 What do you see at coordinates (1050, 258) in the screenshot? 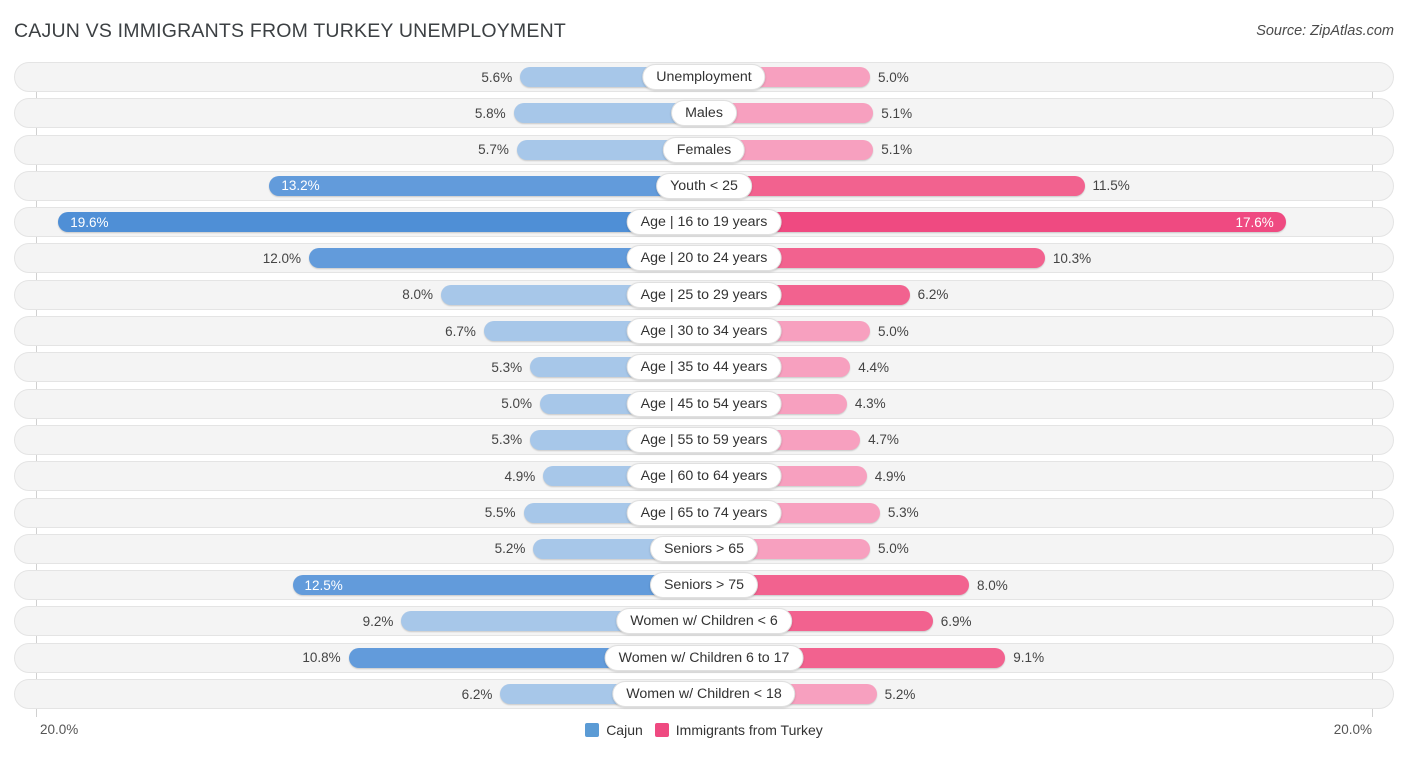
I see `row-right-half: 10.3%` at bounding box center [1050, 258].